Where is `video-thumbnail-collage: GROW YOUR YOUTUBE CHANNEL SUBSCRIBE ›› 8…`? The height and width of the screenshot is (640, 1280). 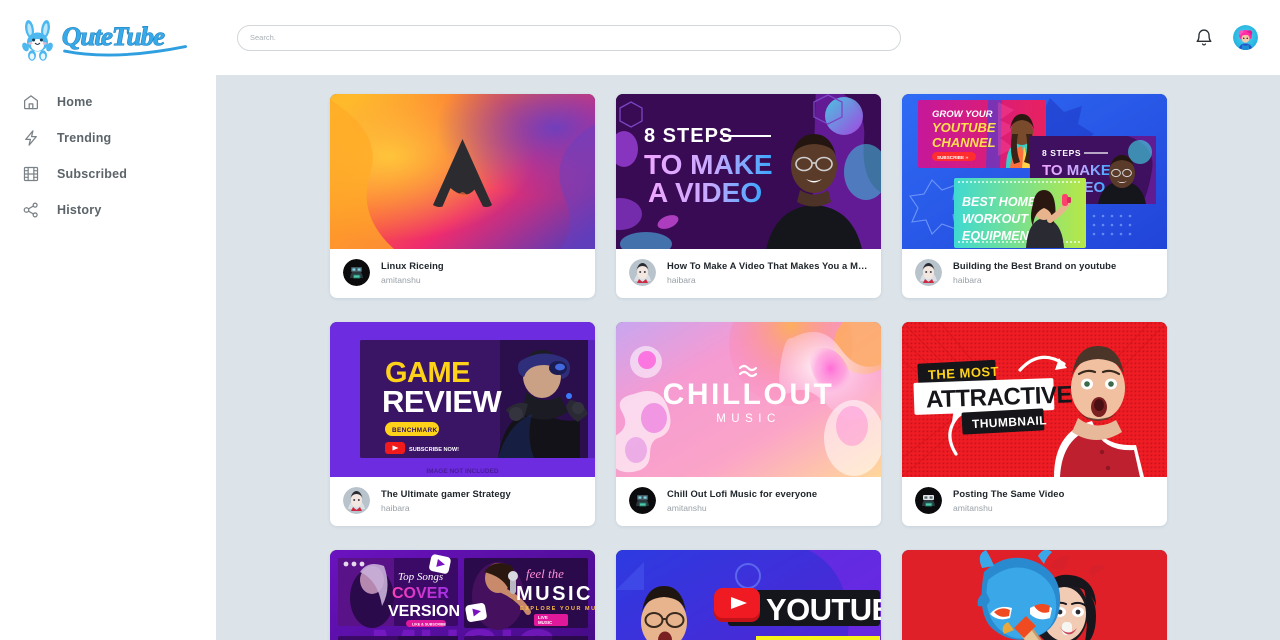 video-thumbnail-collage: GROW YOUR YOUTUBE CHANNEL SUBSCRIBE ›› 8… is located at coordinates (1034, 171).